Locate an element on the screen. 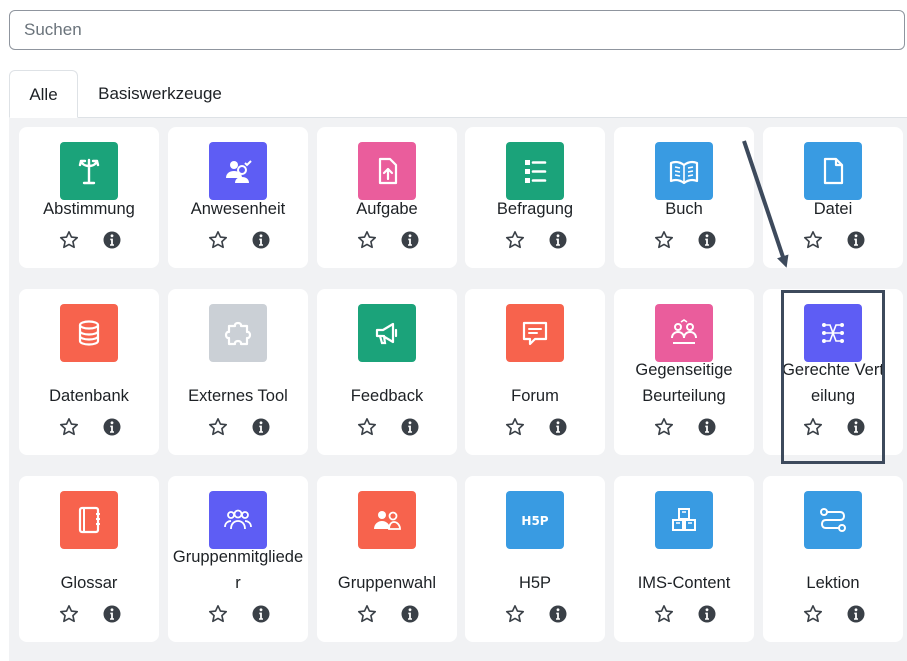  module-name: Anwesenheit is located at coordinates (238, 209).